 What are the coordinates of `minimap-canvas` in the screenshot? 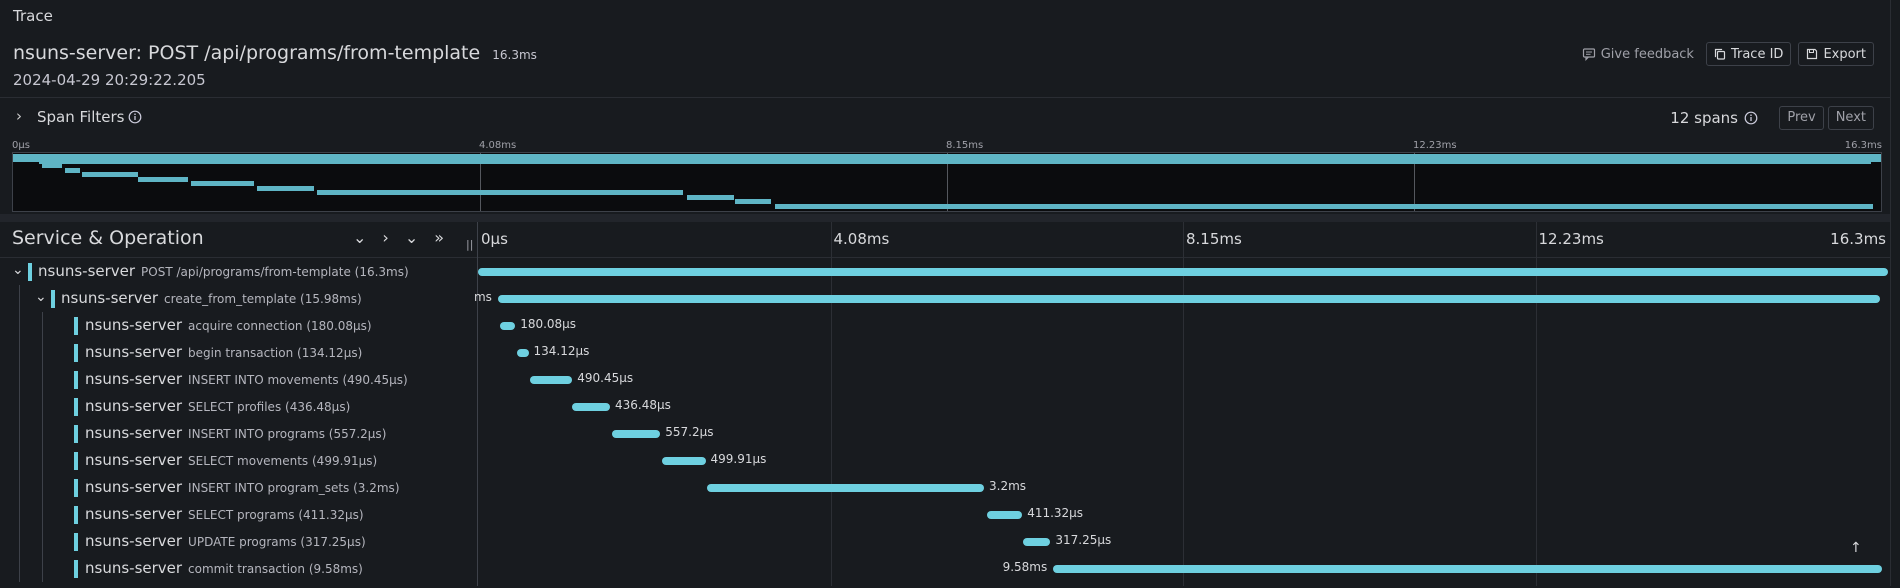 It's located at (947, 182).